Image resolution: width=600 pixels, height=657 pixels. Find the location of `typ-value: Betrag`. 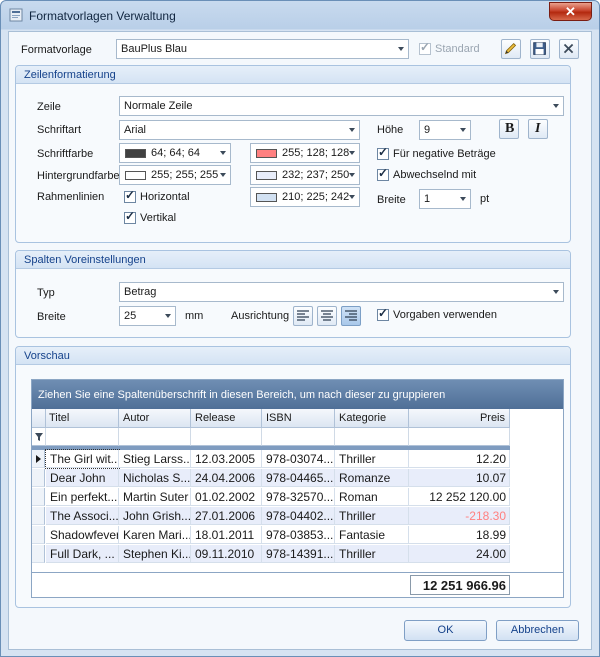

typ-value: Betrag is located at coordinates (140, 292).